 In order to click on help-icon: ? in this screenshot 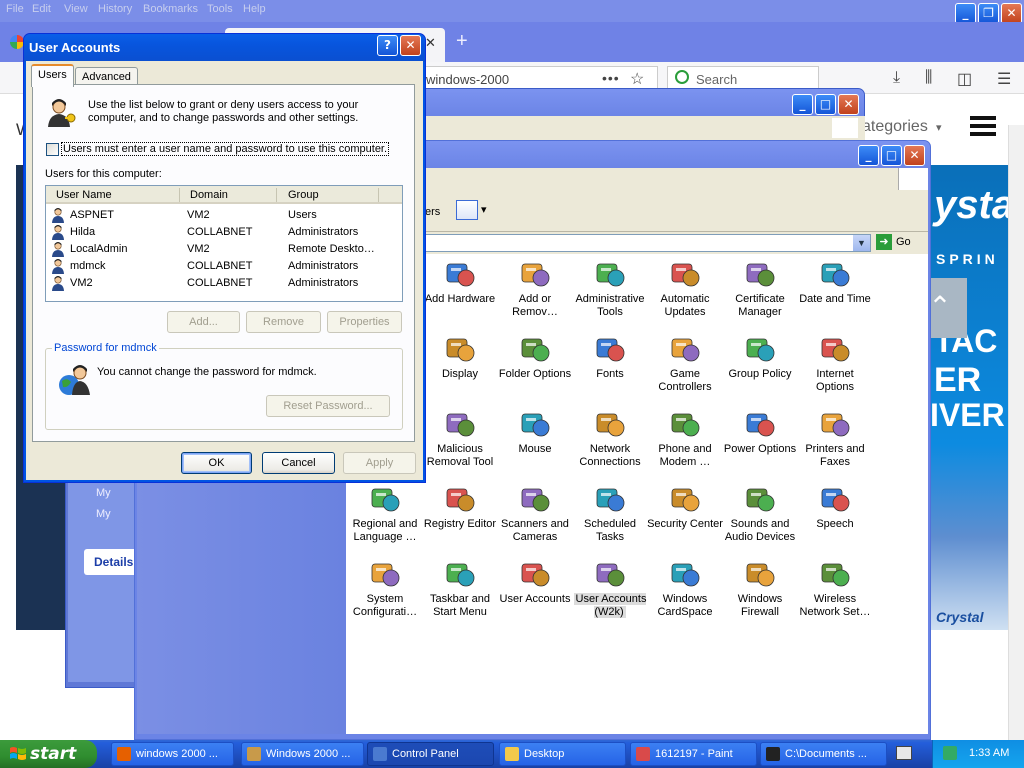, I will do `click(387, 45)`.